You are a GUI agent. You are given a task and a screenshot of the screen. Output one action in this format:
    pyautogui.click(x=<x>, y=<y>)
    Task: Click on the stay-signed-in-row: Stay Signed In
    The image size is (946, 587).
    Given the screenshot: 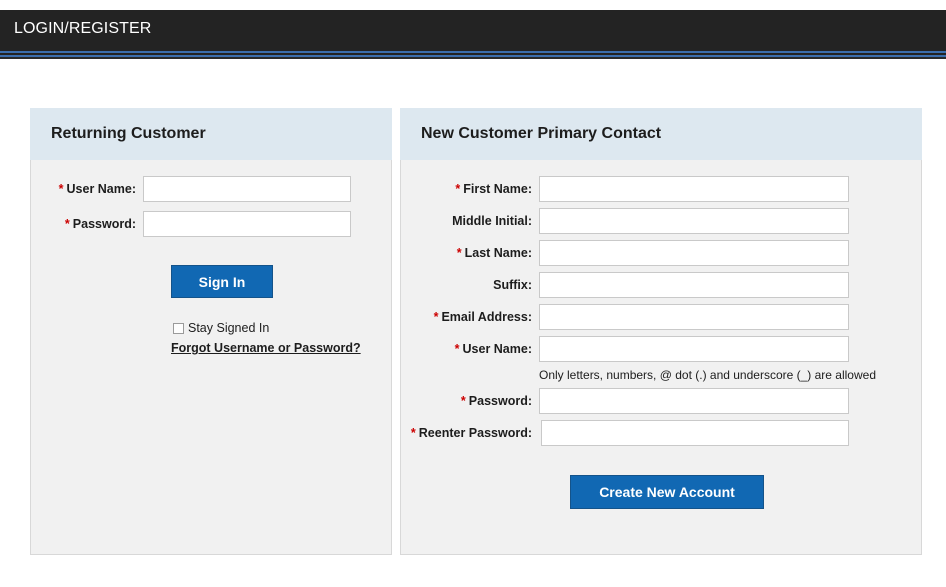 What is the action you would take?
    pyautogui.click(x=282, y=328)
    